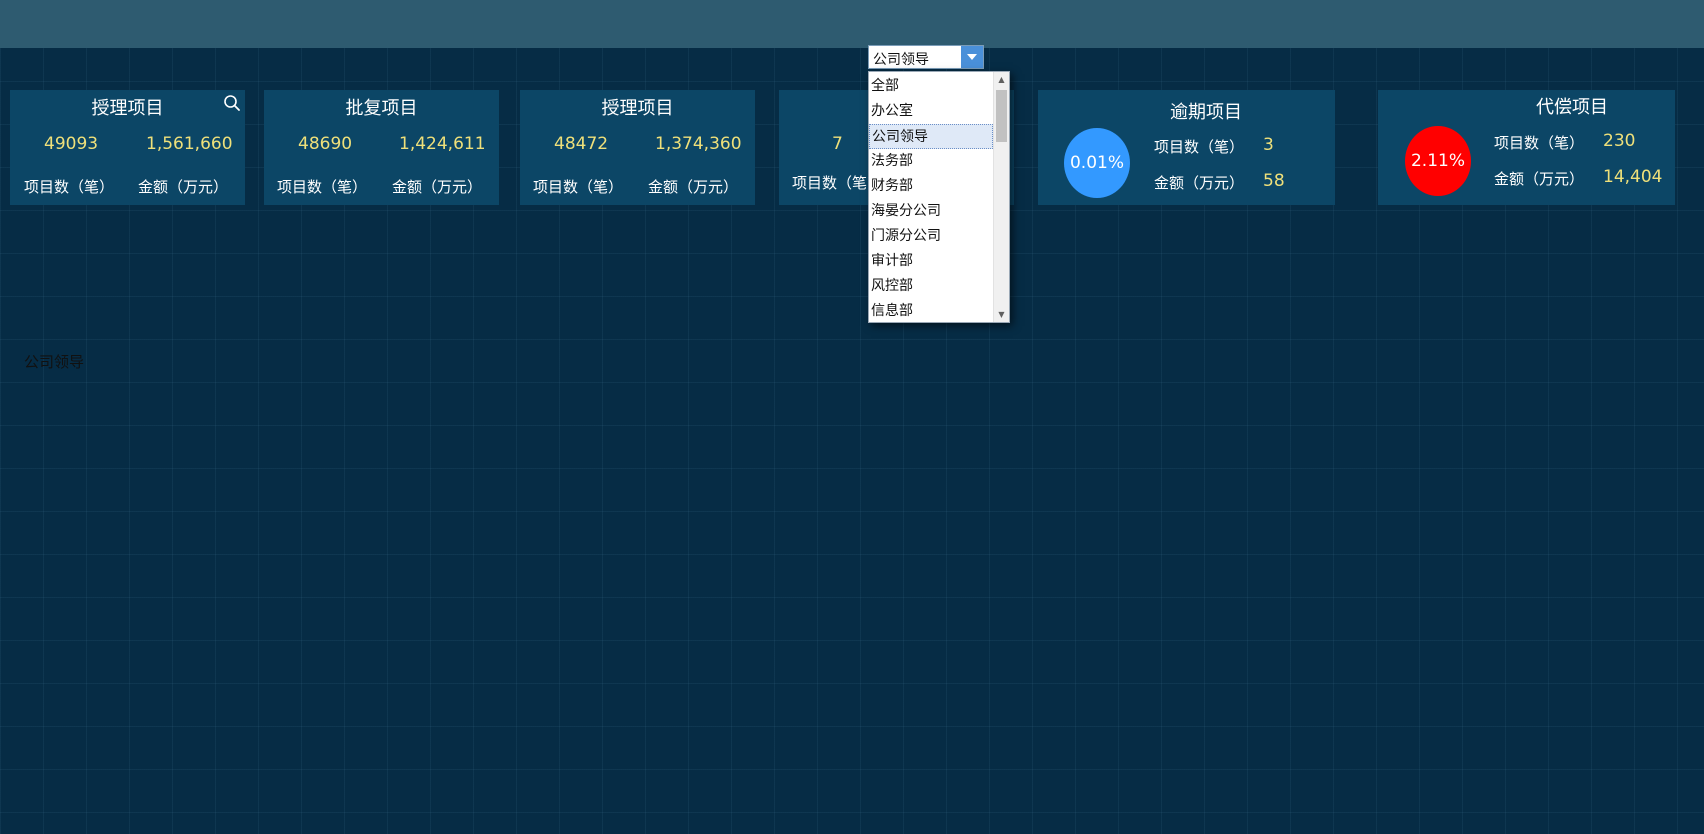 The image size is (1704, 834). I want to click on card-title: 批复项目, so click(381, 108).